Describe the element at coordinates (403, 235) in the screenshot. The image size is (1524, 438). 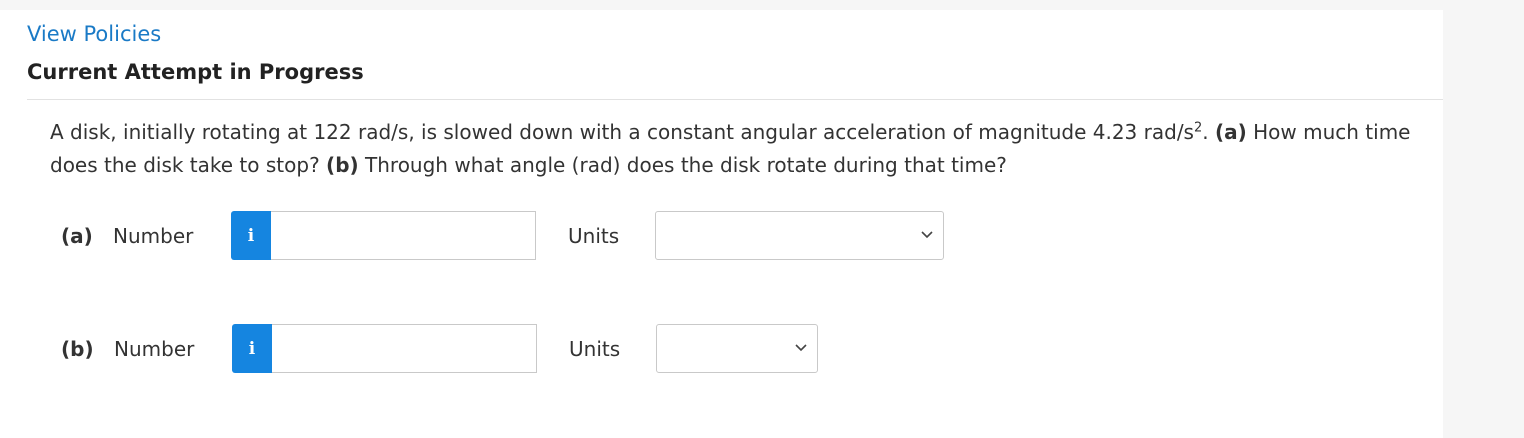
I see `answer-a-number-input` at that location.